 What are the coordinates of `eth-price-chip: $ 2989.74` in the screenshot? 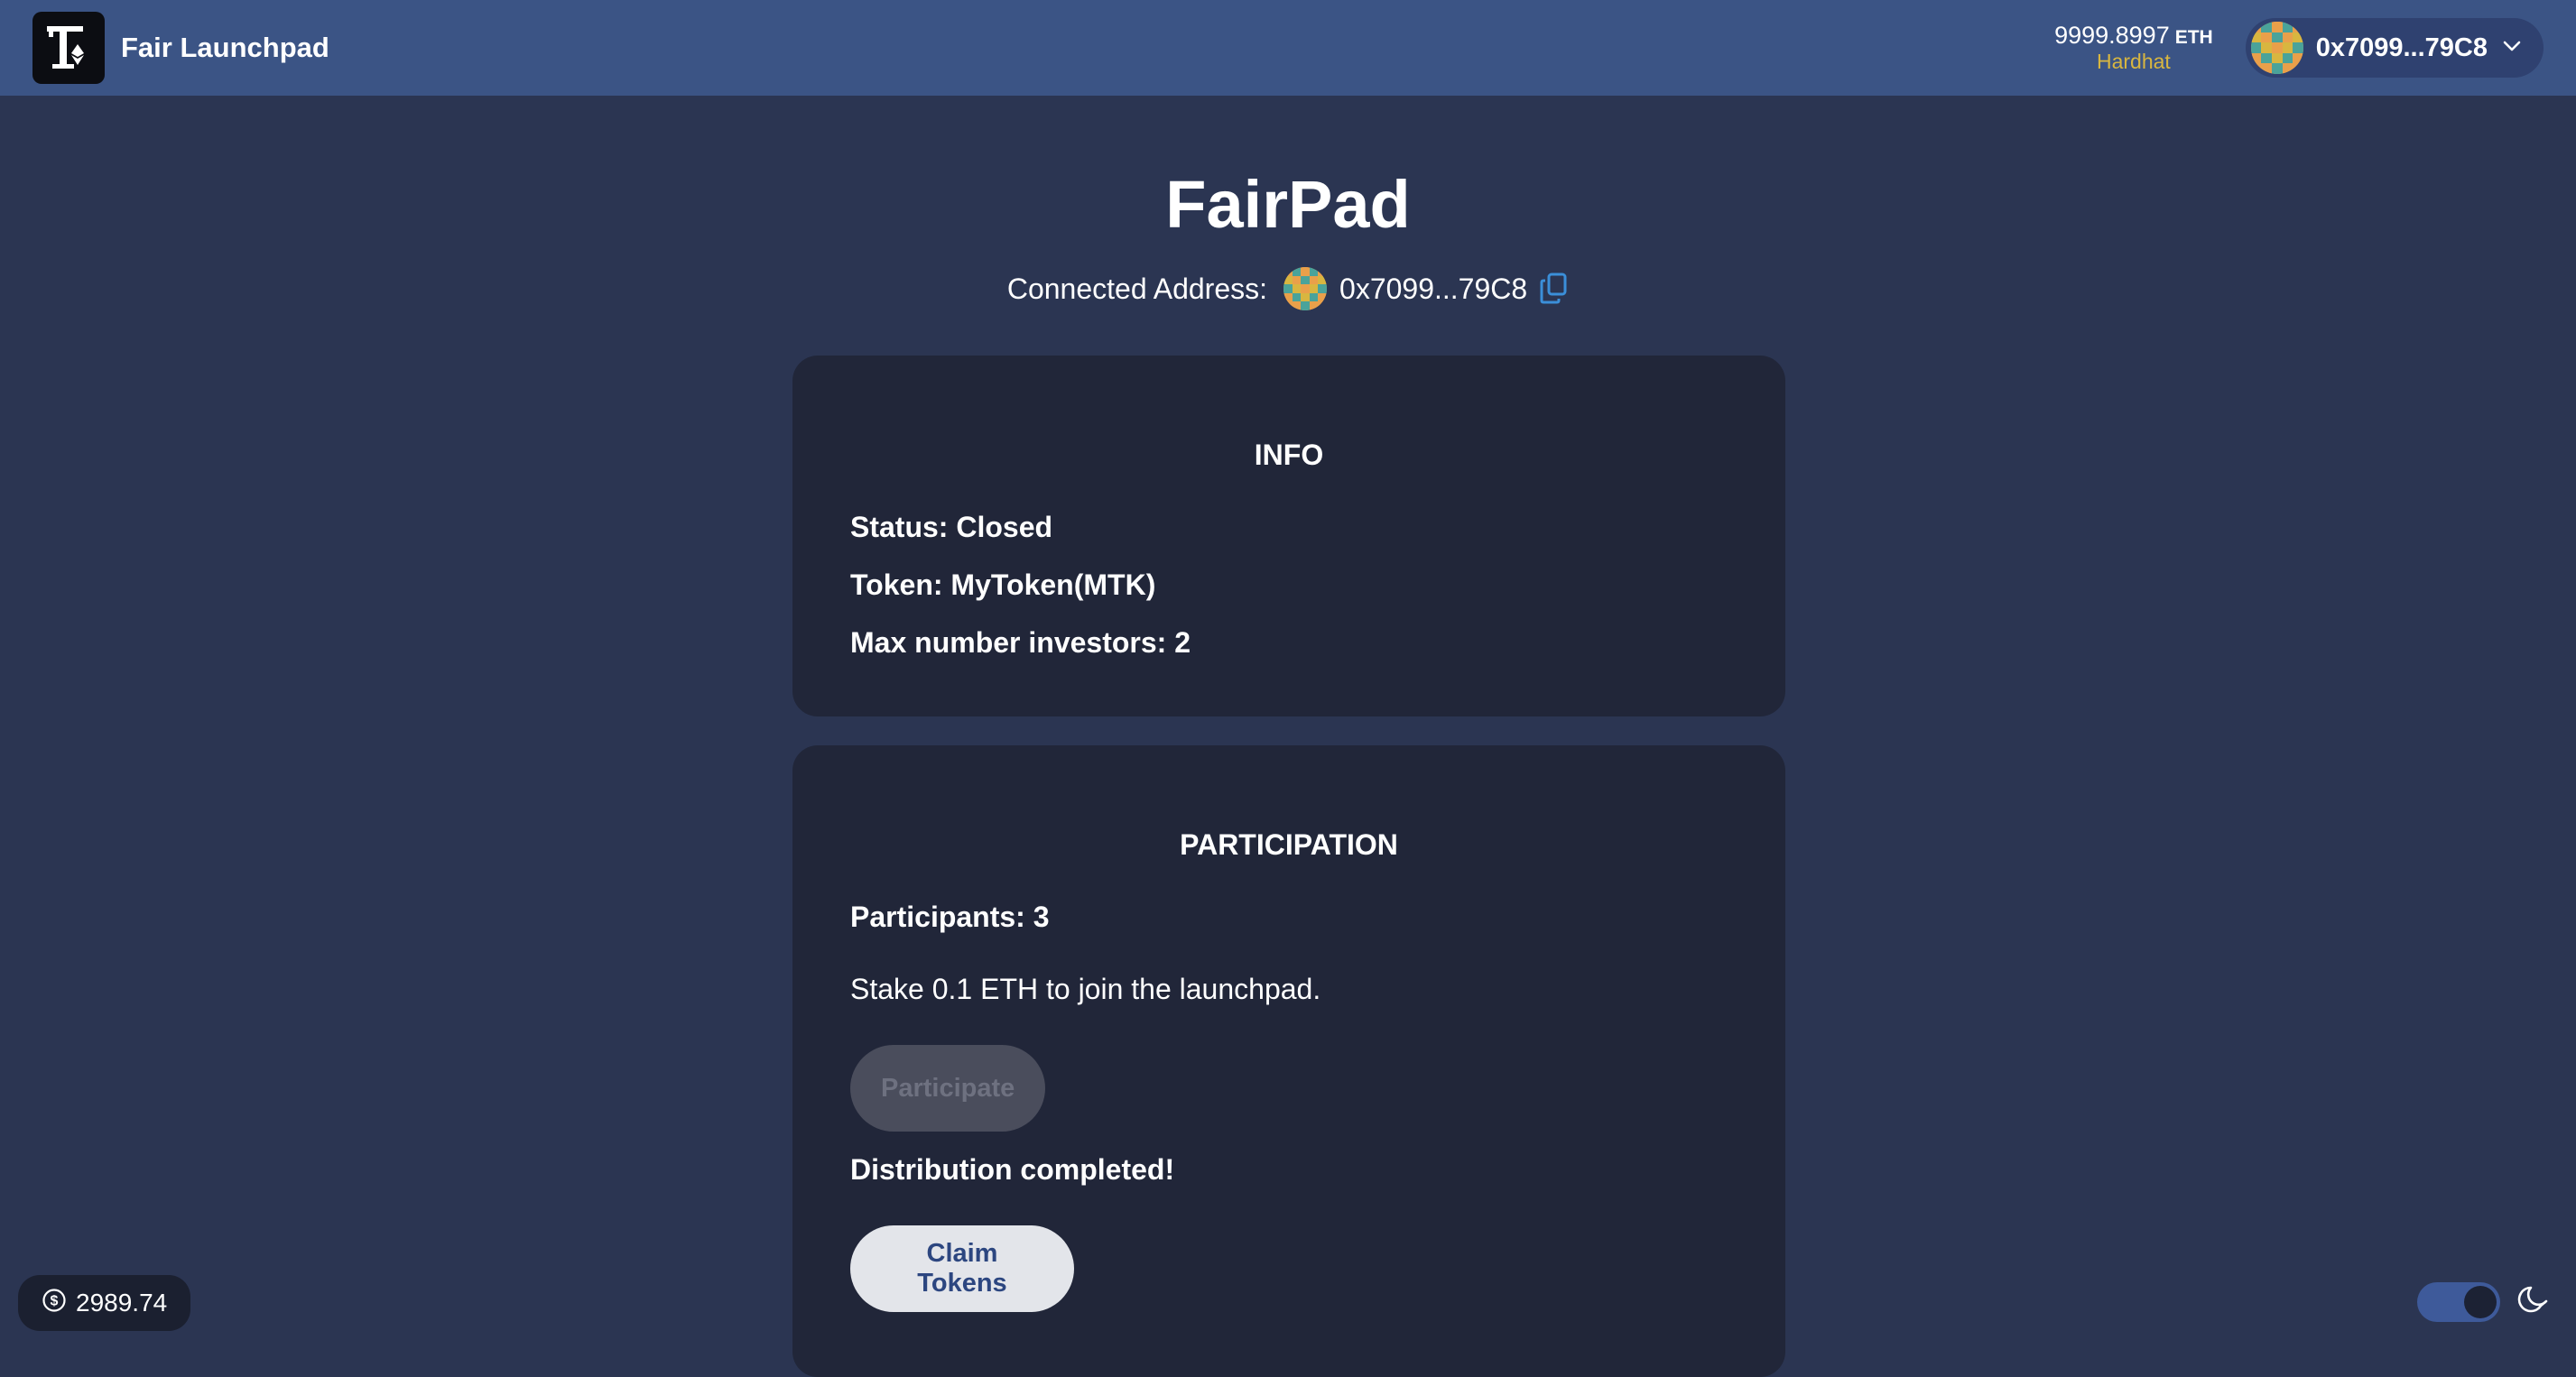 It's located at (104, 1303).